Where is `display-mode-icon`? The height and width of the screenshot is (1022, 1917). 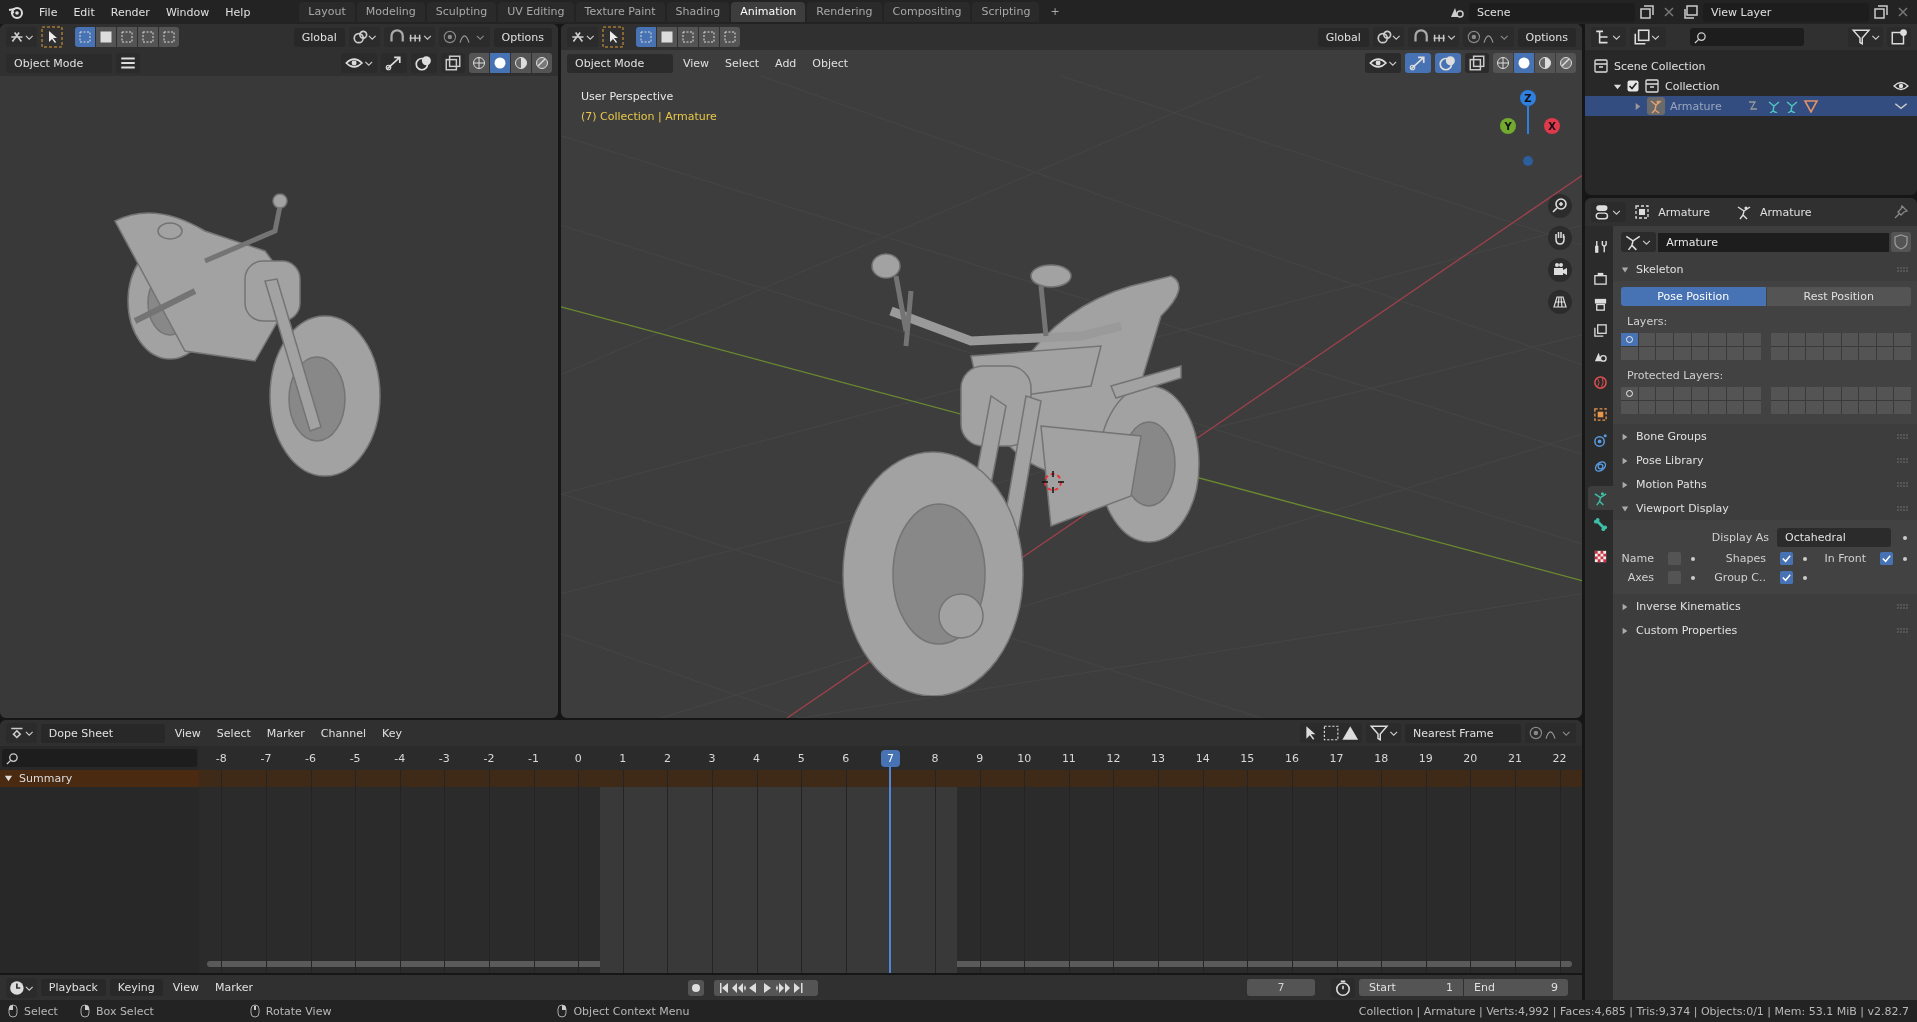
display-mode-icon is located at coordinates (1648, 37).